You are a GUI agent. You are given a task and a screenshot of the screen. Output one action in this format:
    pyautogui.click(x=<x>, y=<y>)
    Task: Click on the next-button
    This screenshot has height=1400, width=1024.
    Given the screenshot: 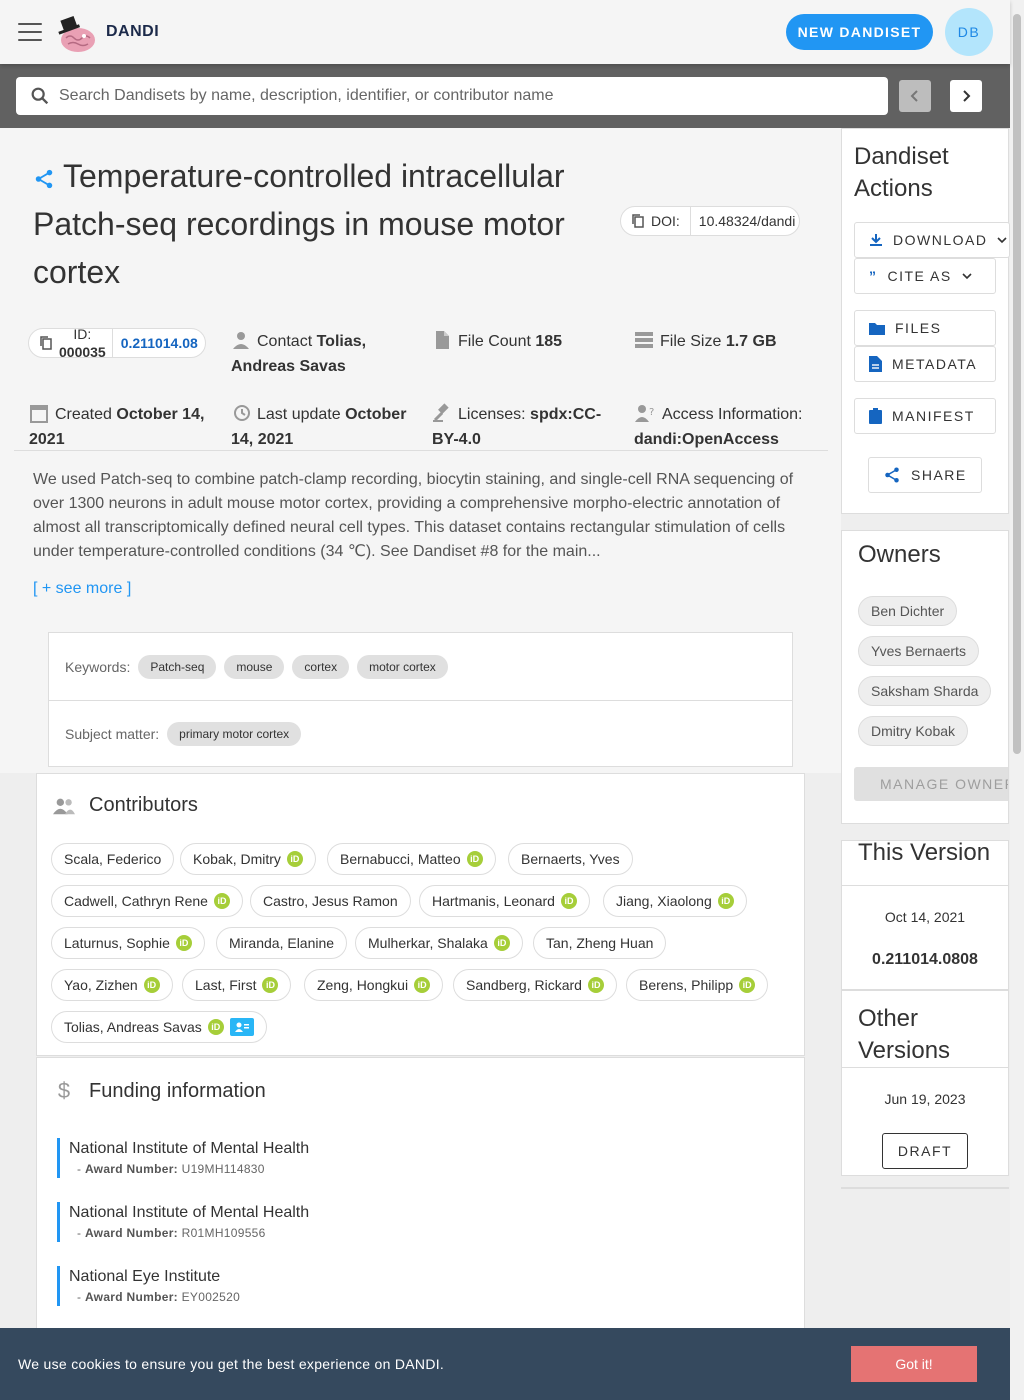 What is the action you would take?
    pyautogui.click(x=966, y=96)
    